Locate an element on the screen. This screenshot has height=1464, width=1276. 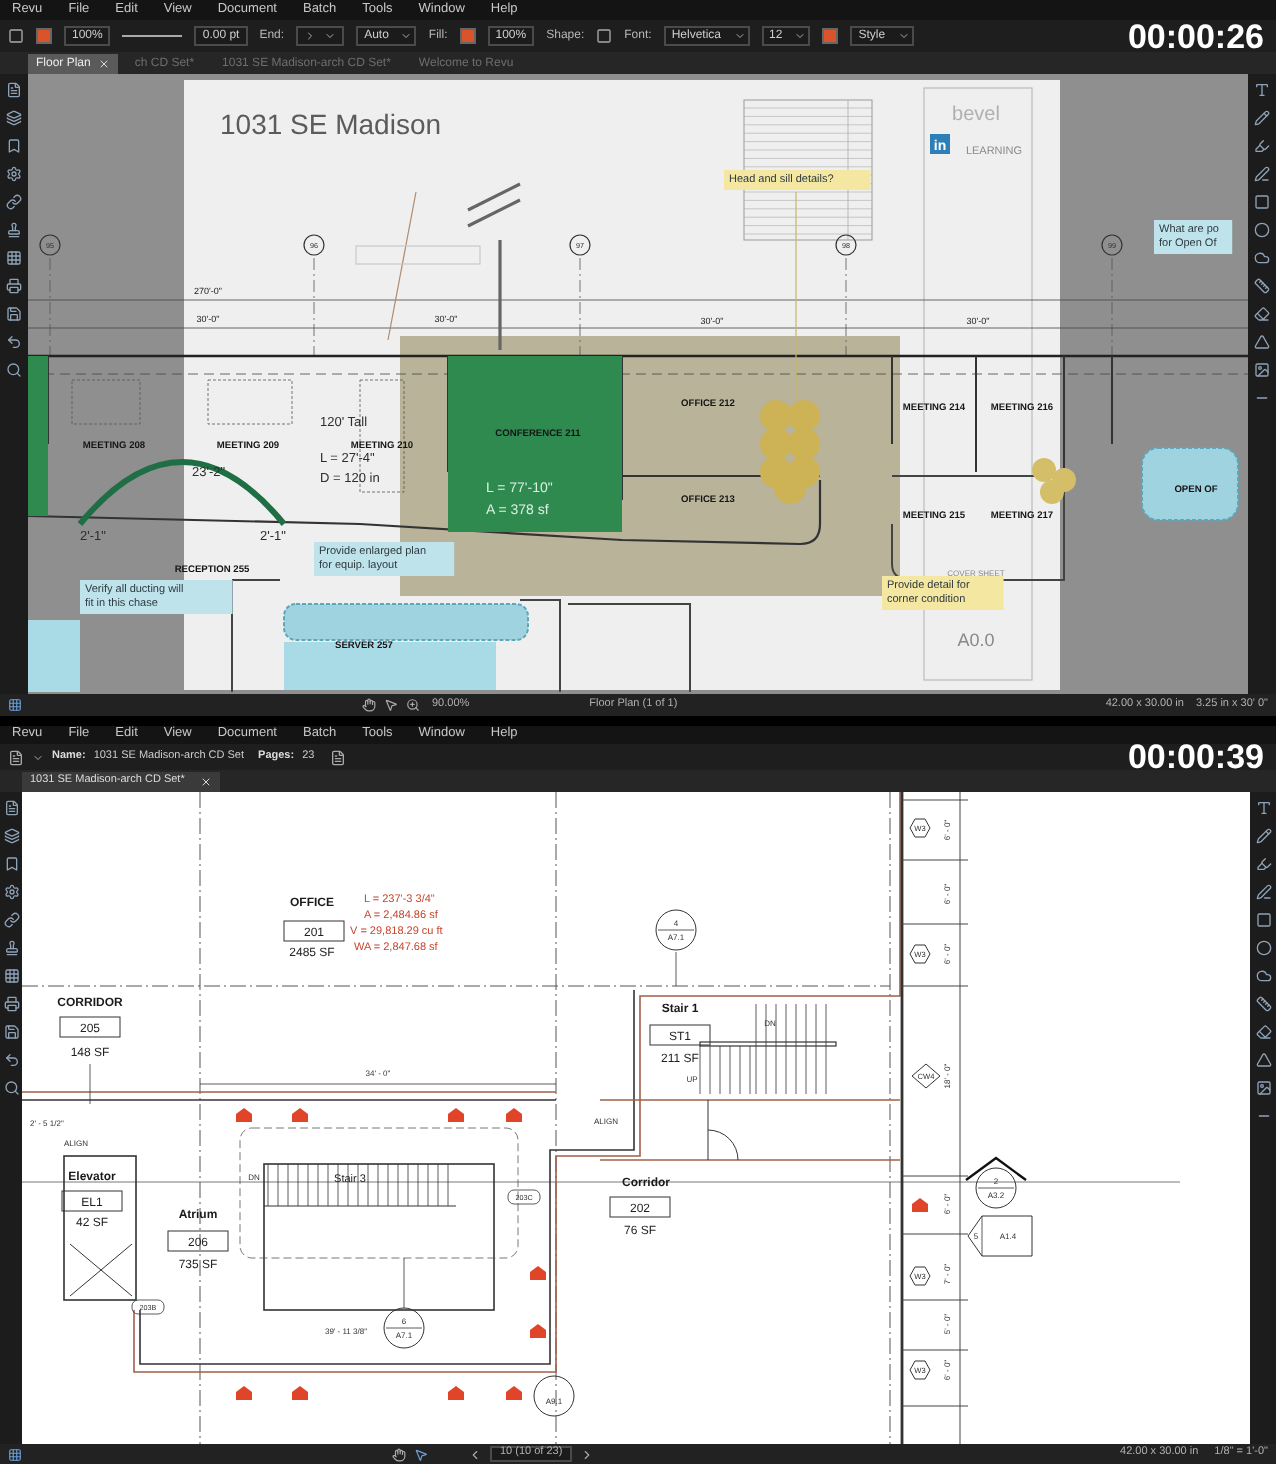
logo-text: bevel is located at coordinates (976, 115).